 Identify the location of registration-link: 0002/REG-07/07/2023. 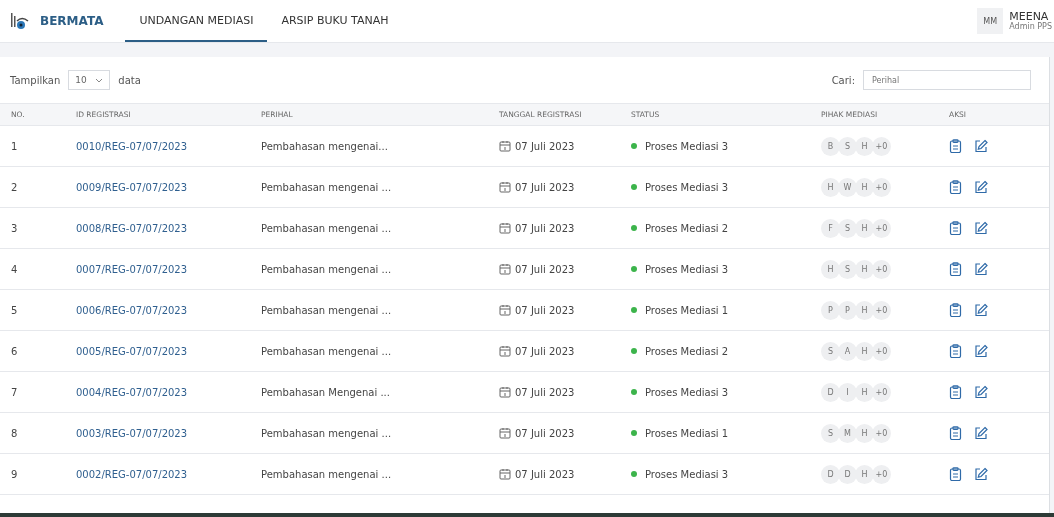
(132, 474).